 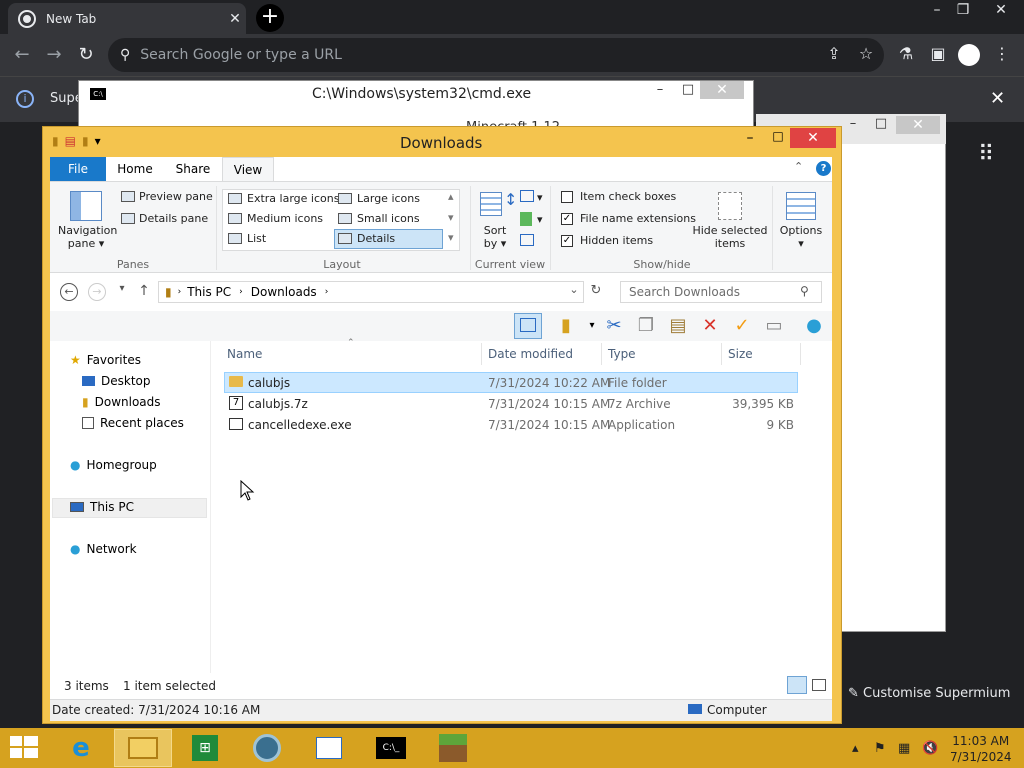 What do you see at coordinates (144, 291) in the screenshot?
I see `up-arrow-icon: ↑` at bounding box center [144, 291].